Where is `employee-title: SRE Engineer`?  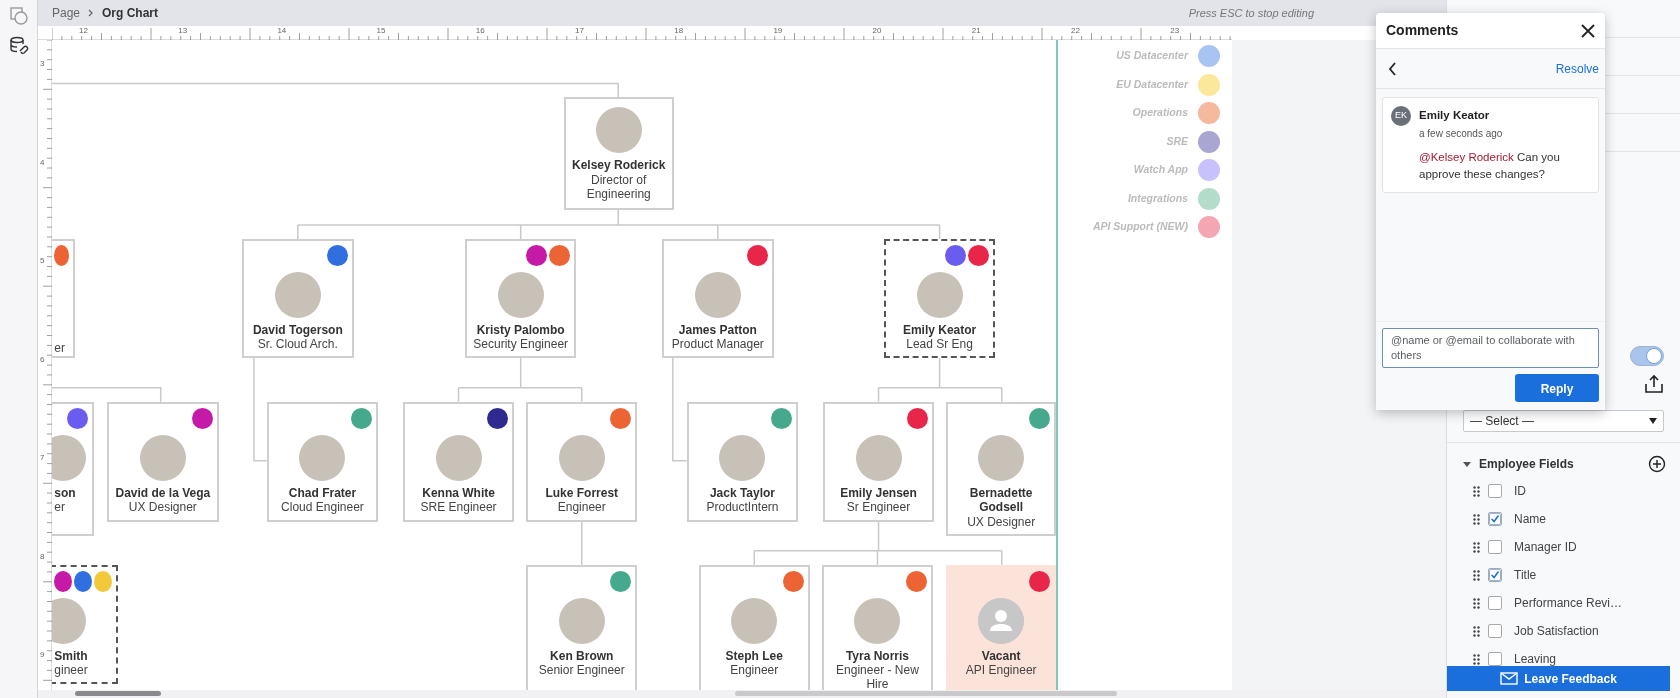
employee-title: SRE Engineer is located at coordinates (458, 507).